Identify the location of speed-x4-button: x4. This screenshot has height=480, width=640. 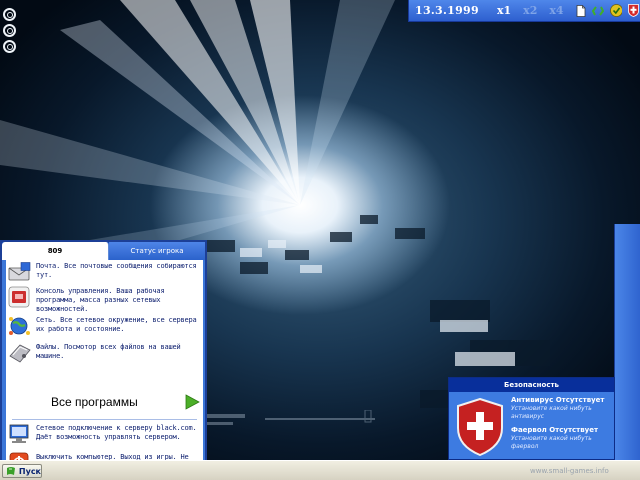
(556, 10).